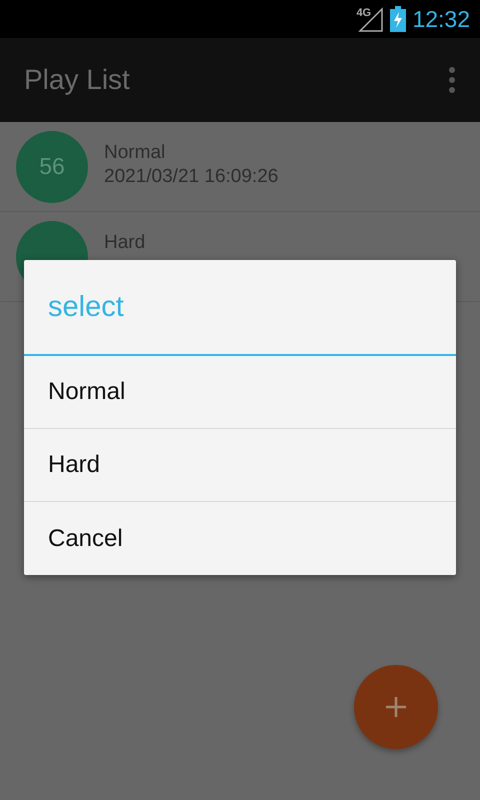  Describe the element at coordinates (398, 19) in the screenshot. I see `battery-icon` at that location.